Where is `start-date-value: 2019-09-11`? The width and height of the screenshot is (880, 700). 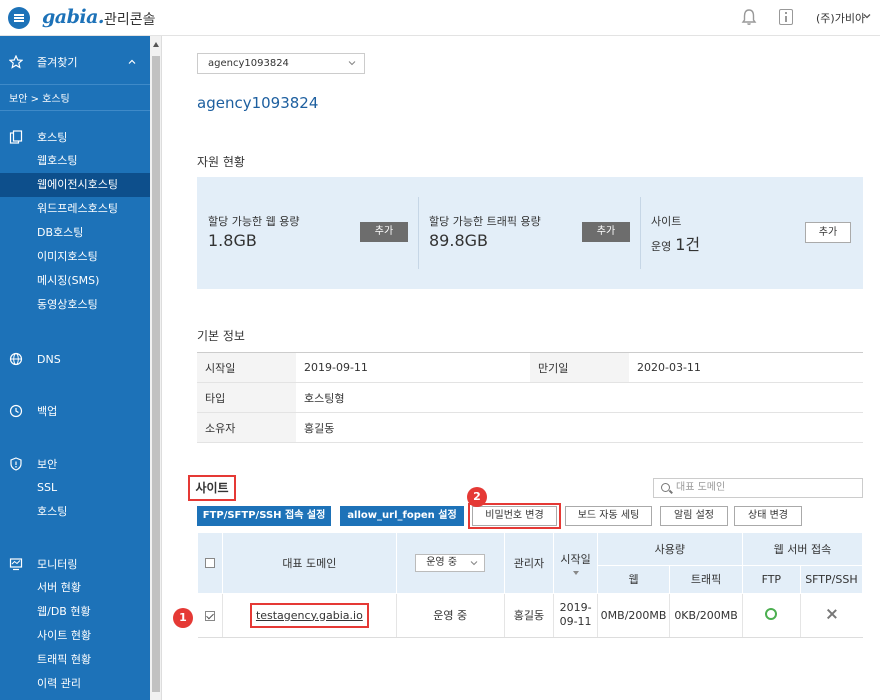 start-date-value: 2019-09-11 is located at coordinates (413, 367).